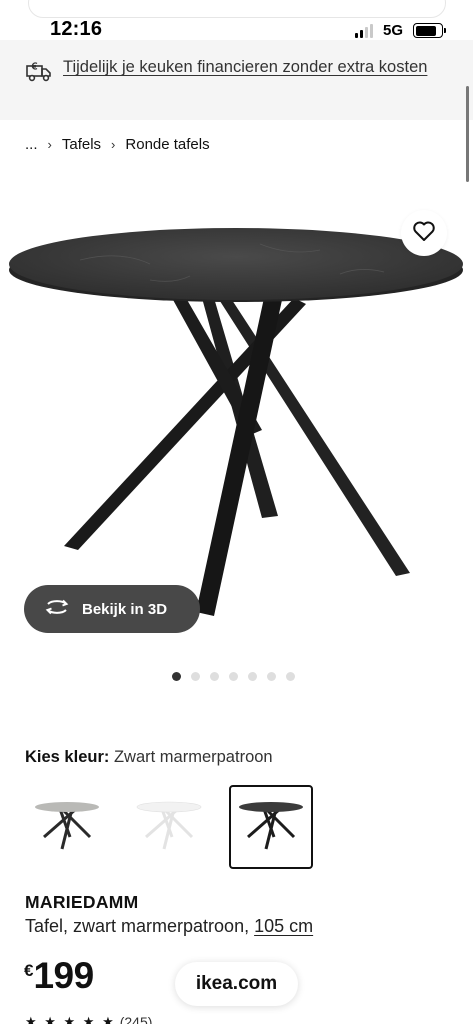  I want to click on scrollbar, so click(467, 134).